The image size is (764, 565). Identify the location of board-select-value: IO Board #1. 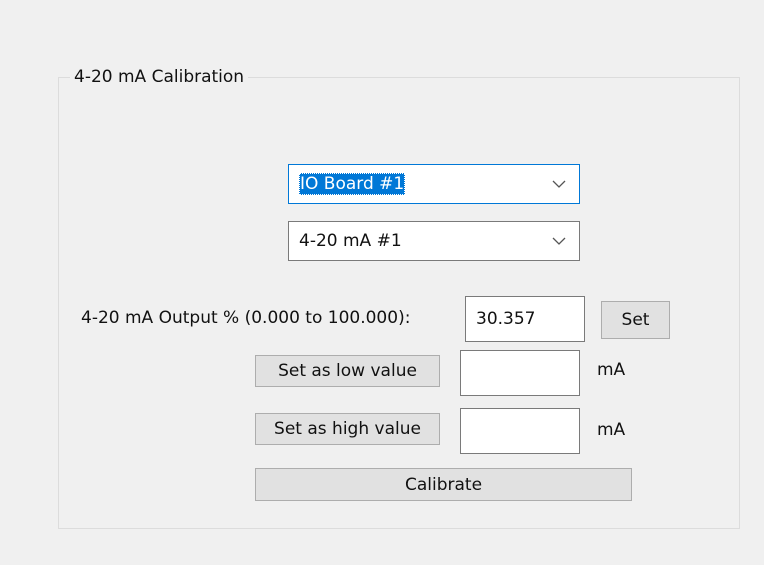
(352, 184).